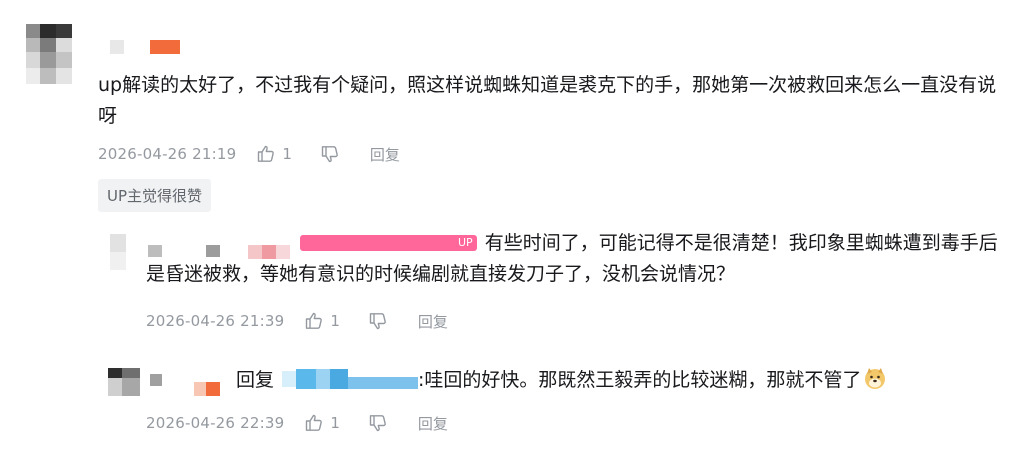 This screenshot has height=450, width=1024. What do you see at coordinates (249, 154) in the screenshot?
I see `comment-meta: 2026-04-26 21:19 1 回复` at bounding box center [249, 154].